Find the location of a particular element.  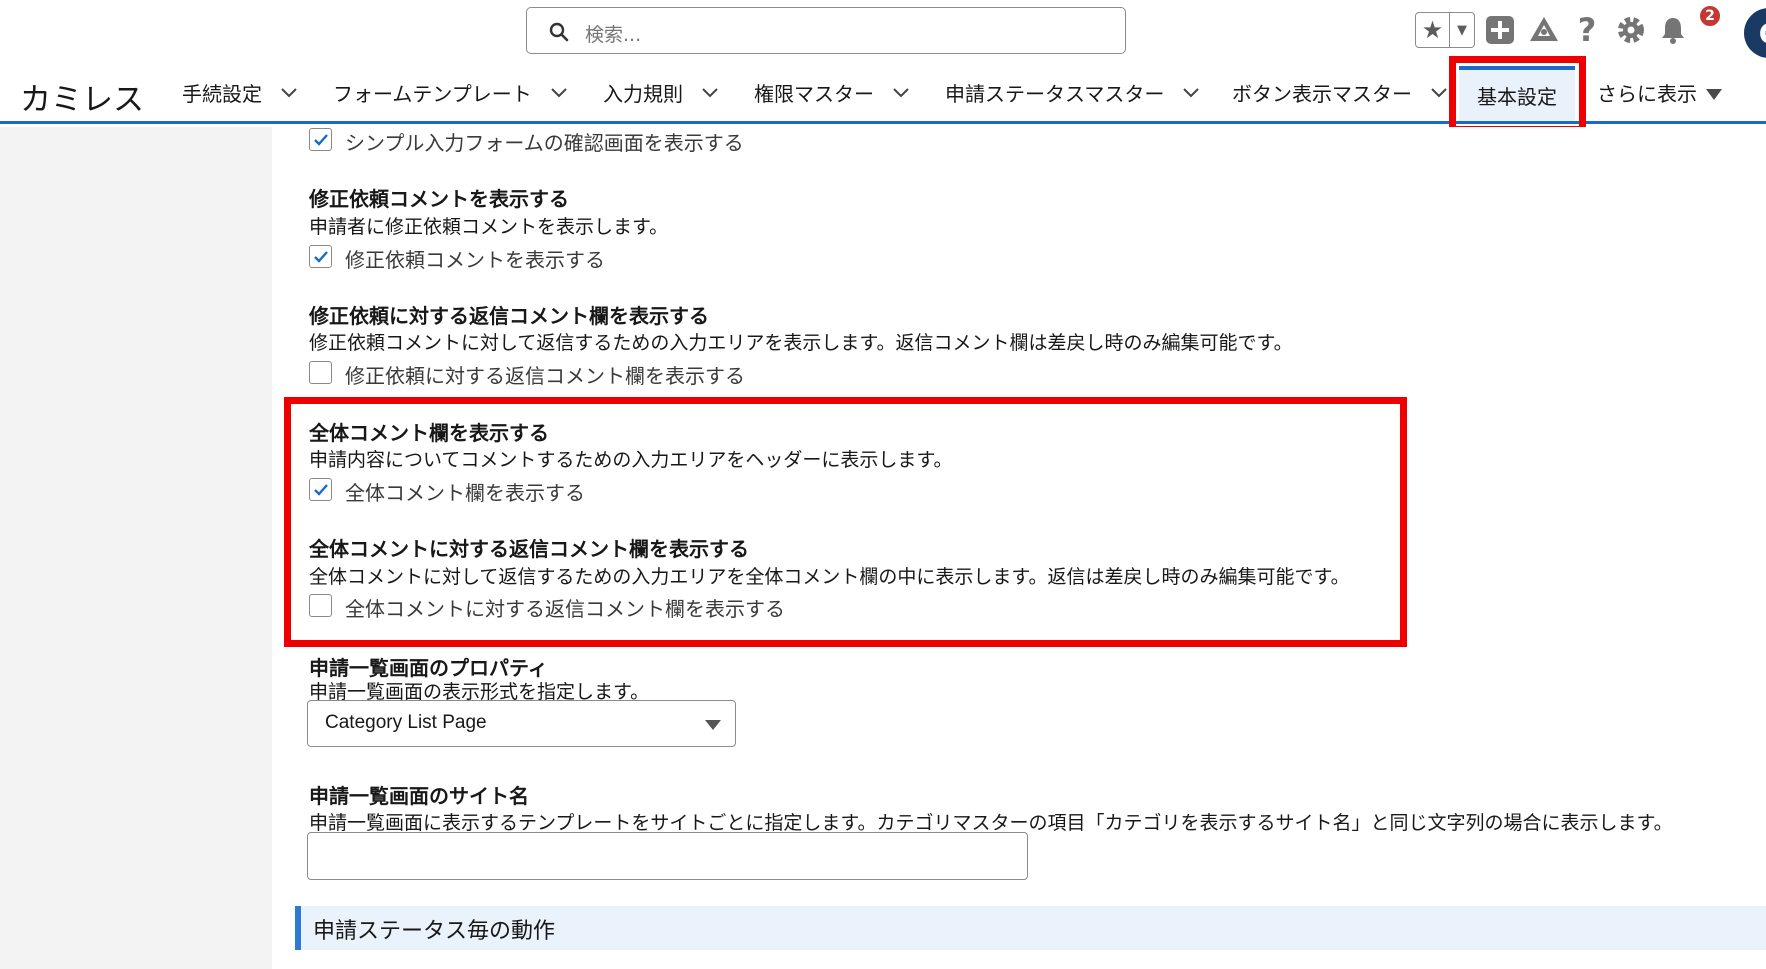

star-icon: ★ is located at coordinates (1433, 30).